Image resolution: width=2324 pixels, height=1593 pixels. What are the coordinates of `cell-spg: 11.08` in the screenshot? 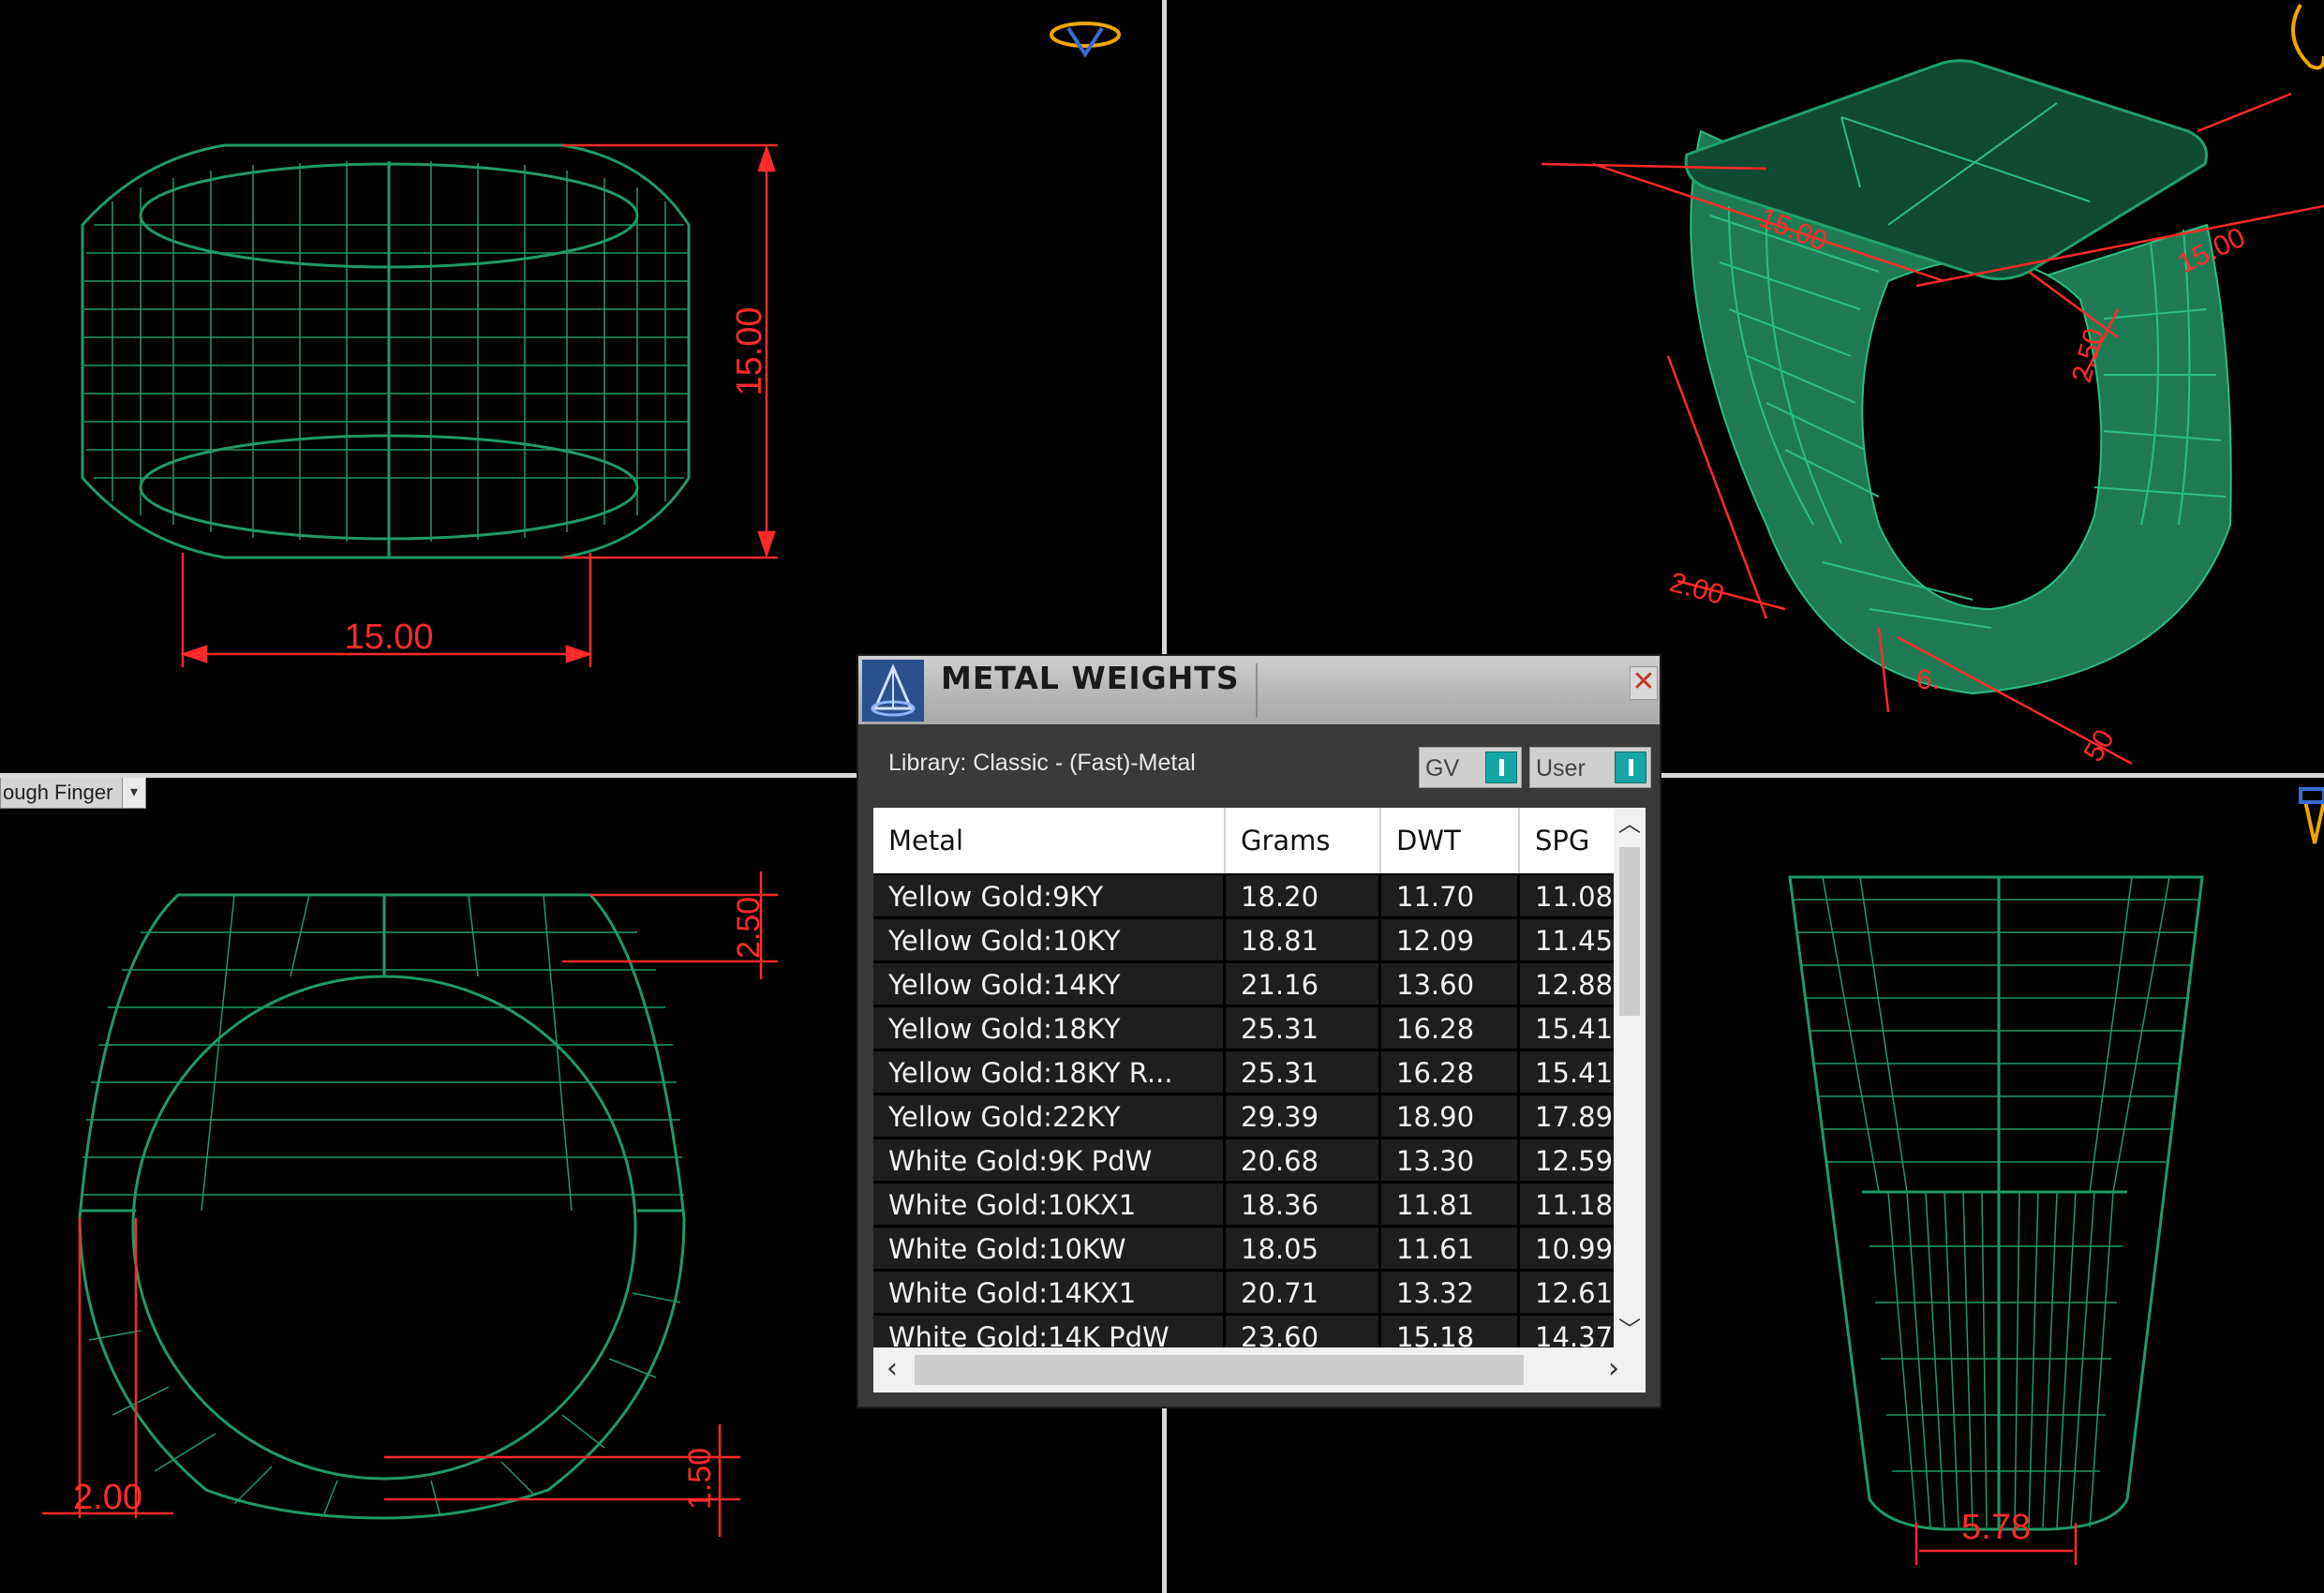 It's located at (1574, 897).